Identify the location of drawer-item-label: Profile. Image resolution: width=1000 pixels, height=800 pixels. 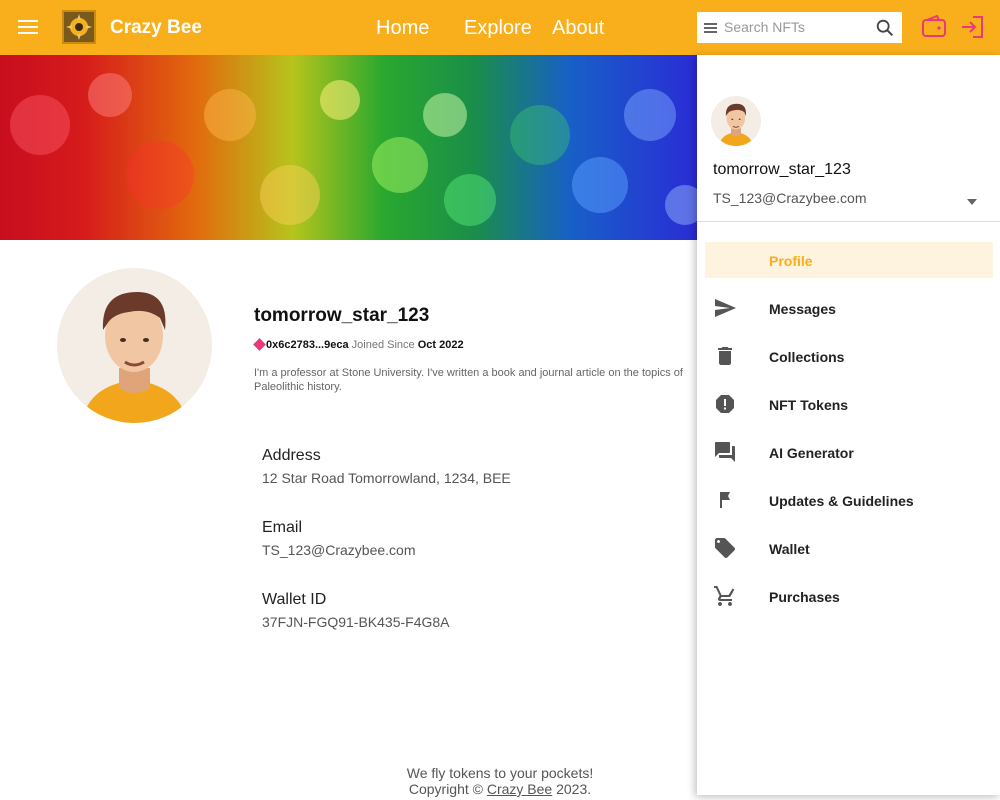
(791, 261).